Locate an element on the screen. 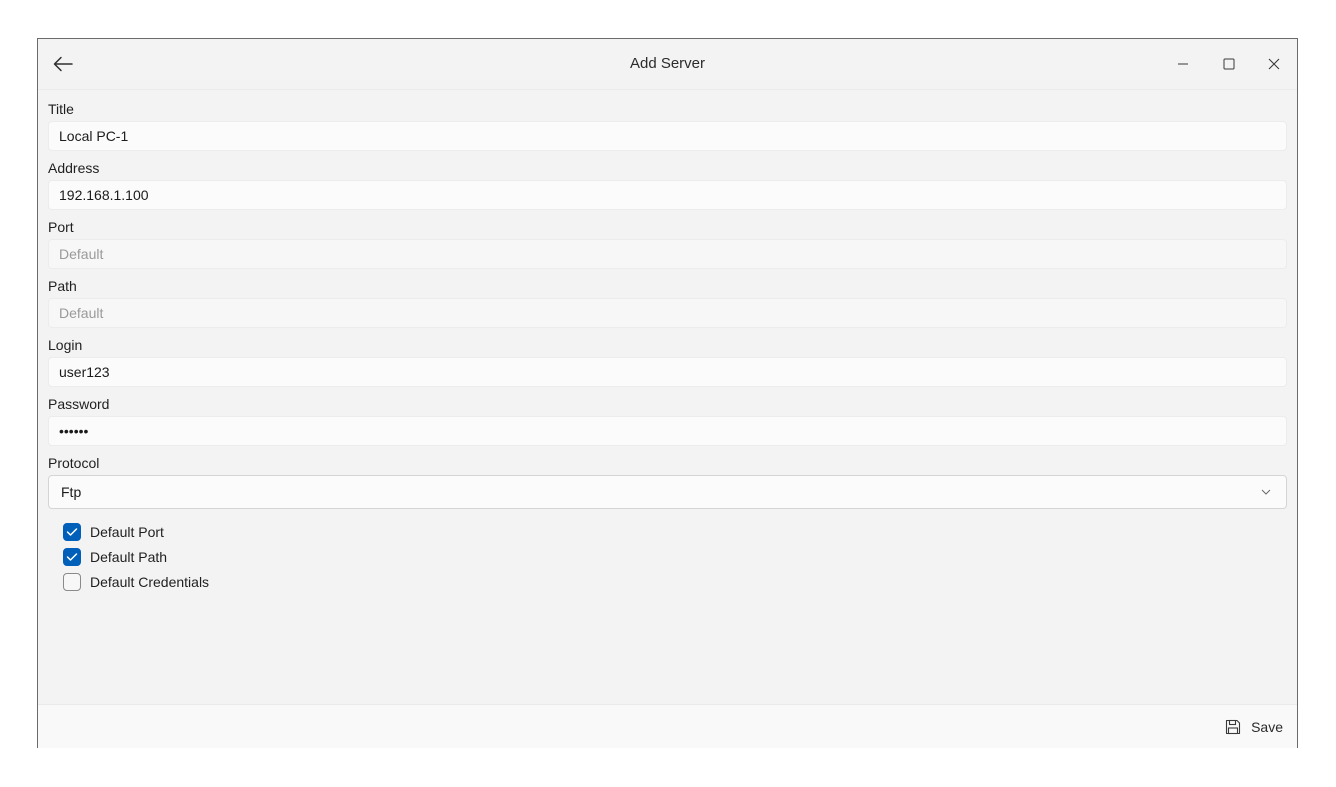  save-label: Save is located at coordinates (1267, 727).